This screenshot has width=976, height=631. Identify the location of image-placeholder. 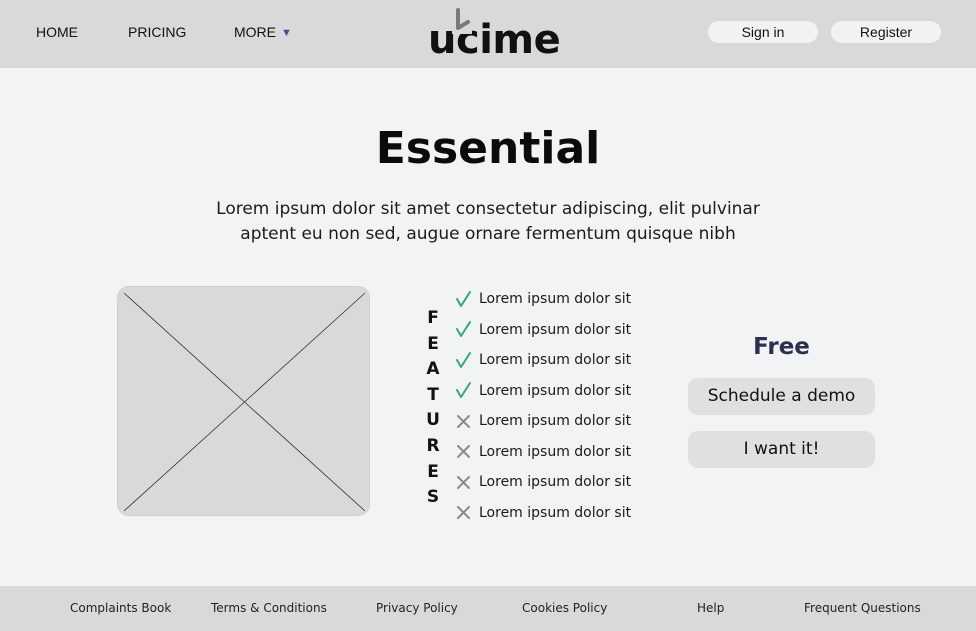
(243, 401).